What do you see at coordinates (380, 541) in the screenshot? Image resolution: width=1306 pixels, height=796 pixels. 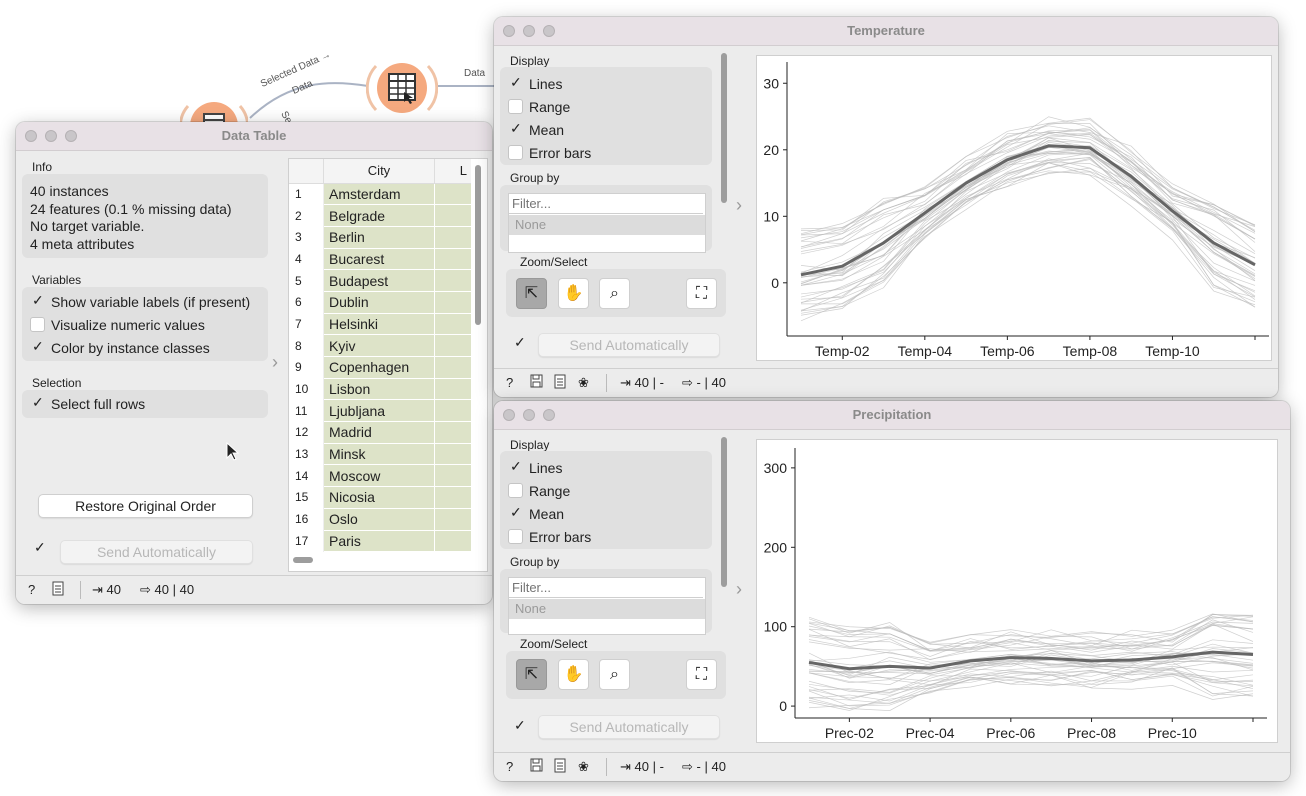 I see `table-row: 17 Paris` at bounding box center [380, 541].